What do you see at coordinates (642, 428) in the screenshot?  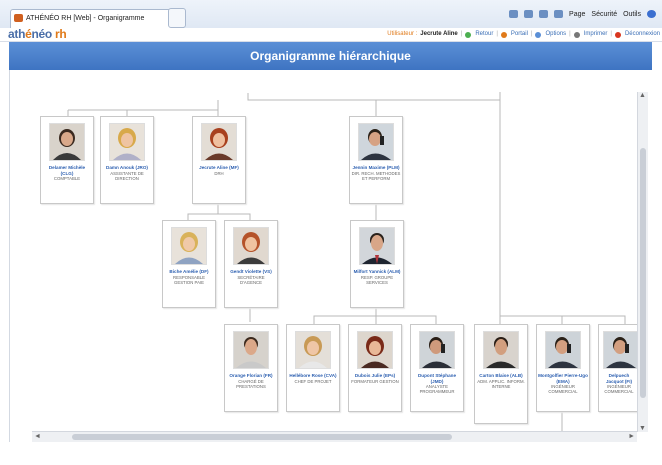 I see `scroll-down-icon: ▼` at bounding box center [642, 428].